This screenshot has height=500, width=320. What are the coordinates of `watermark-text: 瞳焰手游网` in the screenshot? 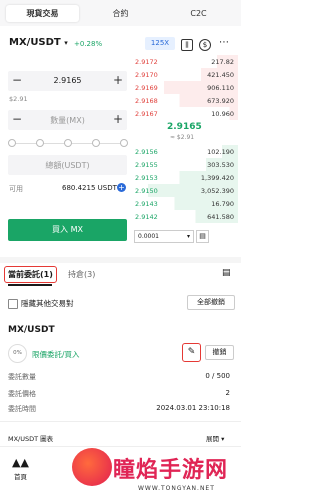 It's located at (171, 470).